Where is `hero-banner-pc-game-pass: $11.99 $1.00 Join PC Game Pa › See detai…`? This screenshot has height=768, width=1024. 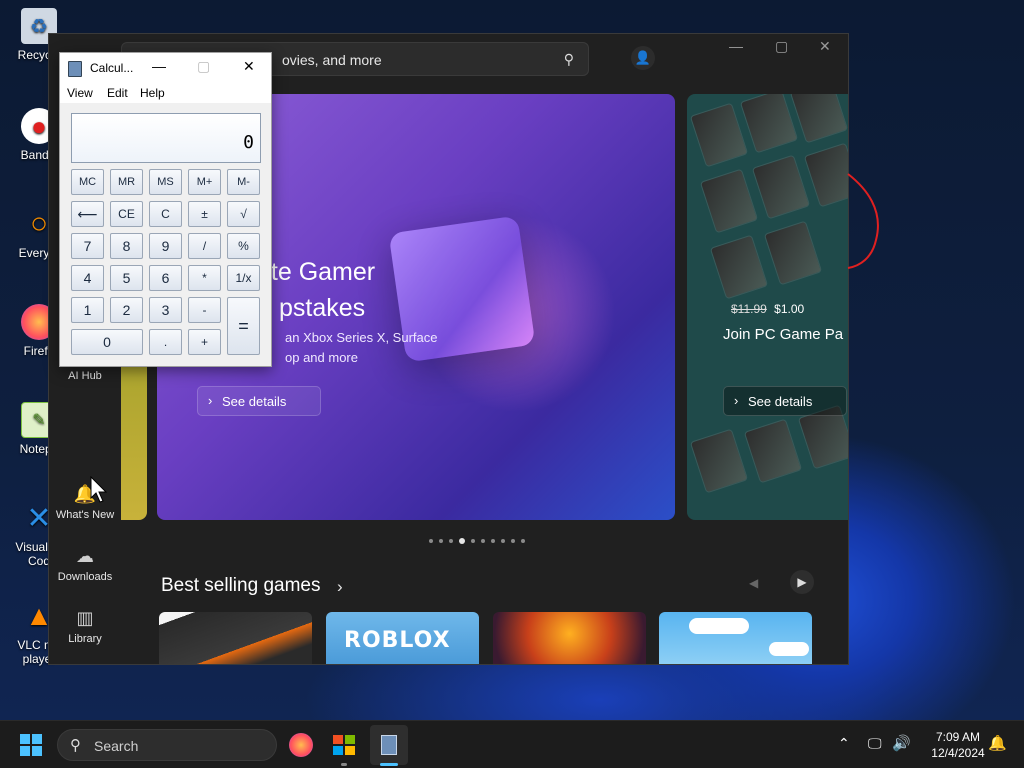 hero-banner-pc-game-pass: $11.99 $1.00 Join PC Game Pa › See detai… is located at coordinates (767, 307).